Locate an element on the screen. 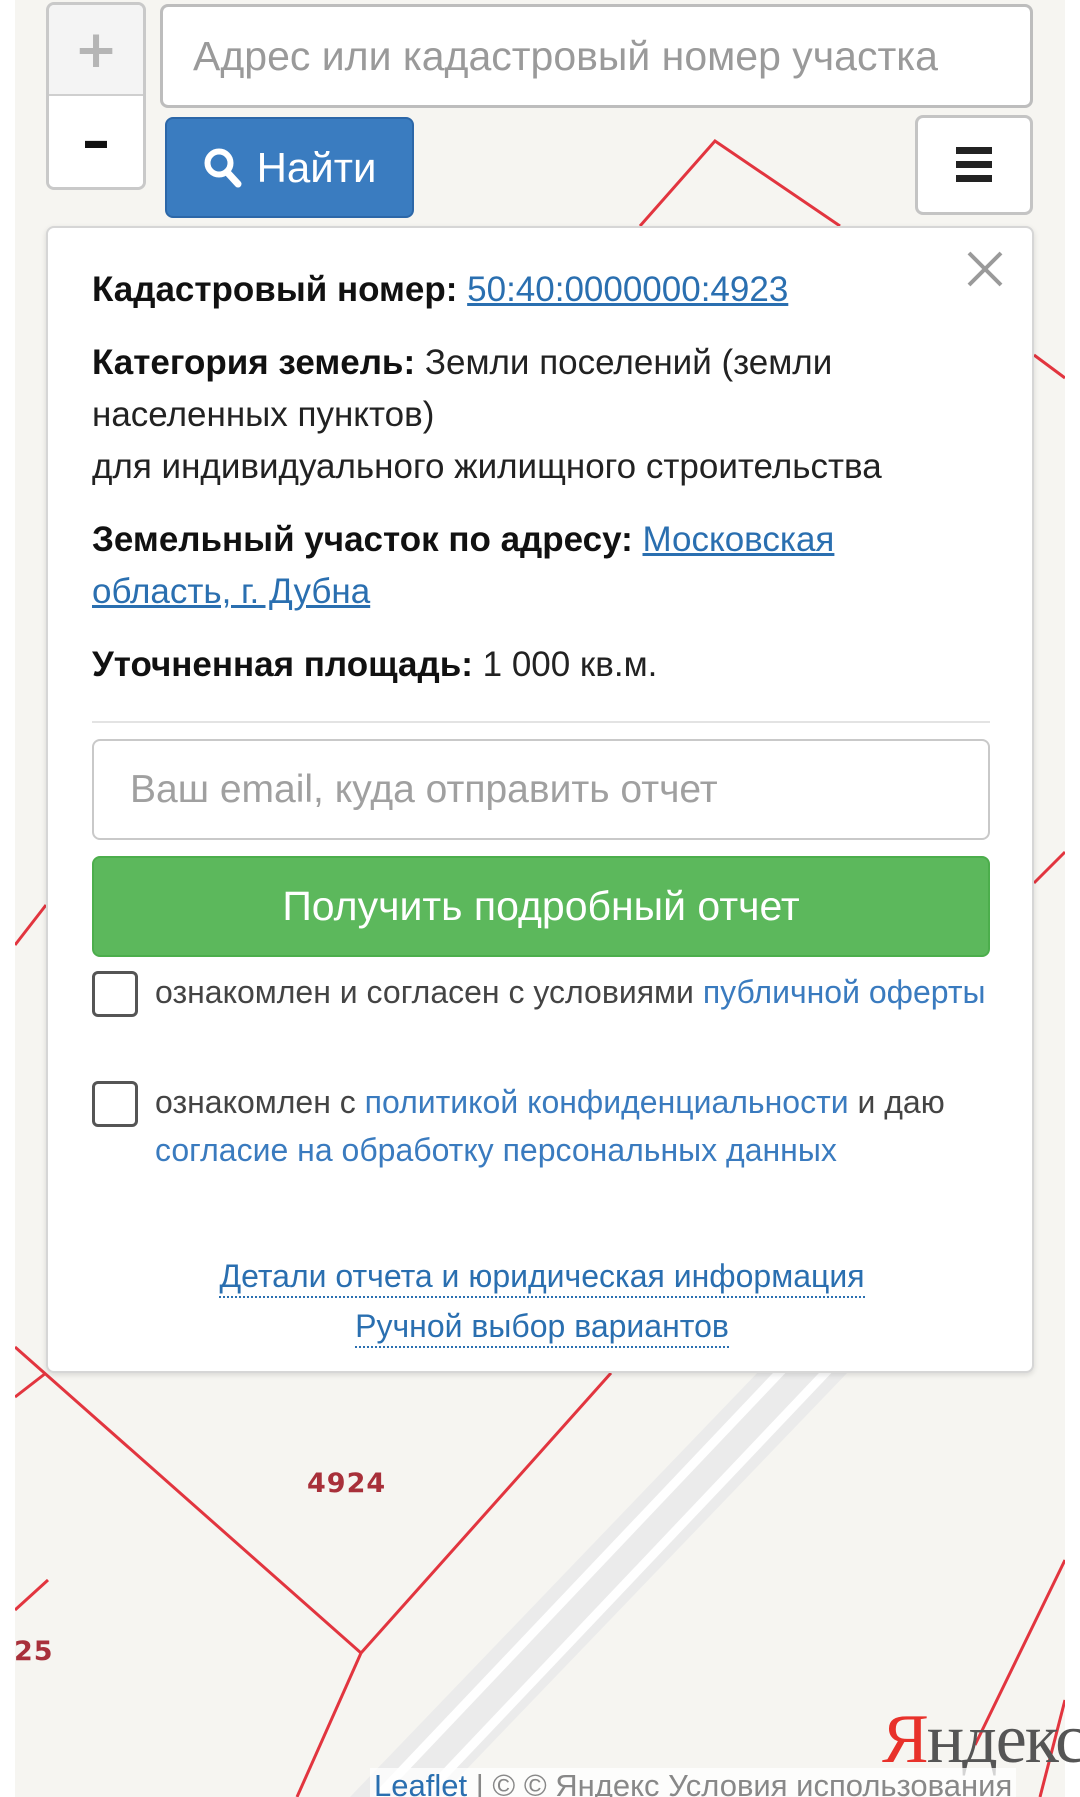 Image resolution: width=1080 pixels, height=1797 pixels. zoom-out-button: – is located at coordinates (96, 141).